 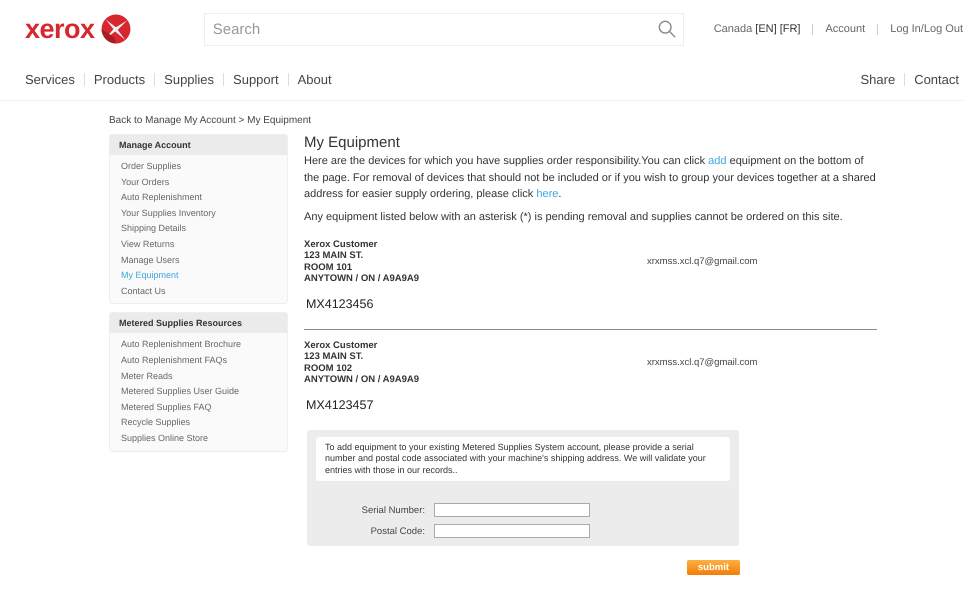 What do you see at coordinates (352, 142) in the screenshot?
I see `page-title: My Equipment` at bounding box center [352, 142].